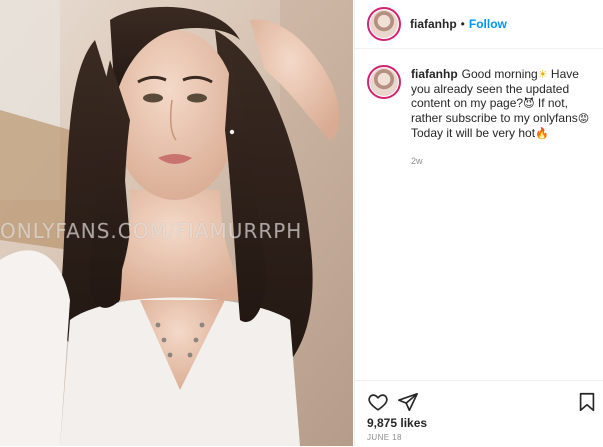  Describe the element at coordinates (587, 402) in the screenshot. I see `bookmark-icon` at that location.